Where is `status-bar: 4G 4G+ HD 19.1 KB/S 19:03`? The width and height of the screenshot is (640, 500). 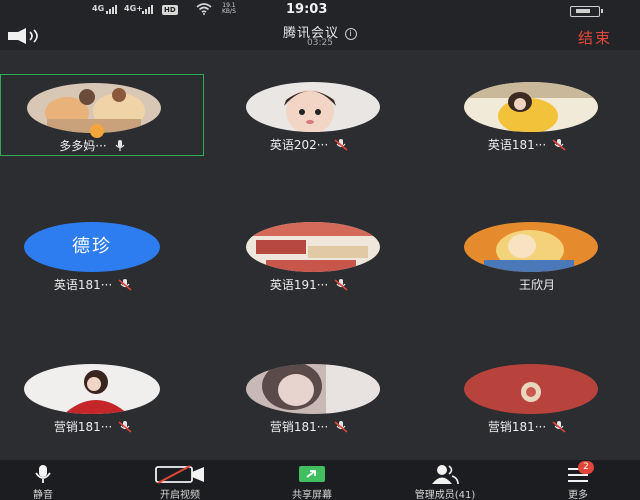
status-bar: 4G 4G+ HD 19.1 KB/S 19:03 is located at coordinates (320, 10).